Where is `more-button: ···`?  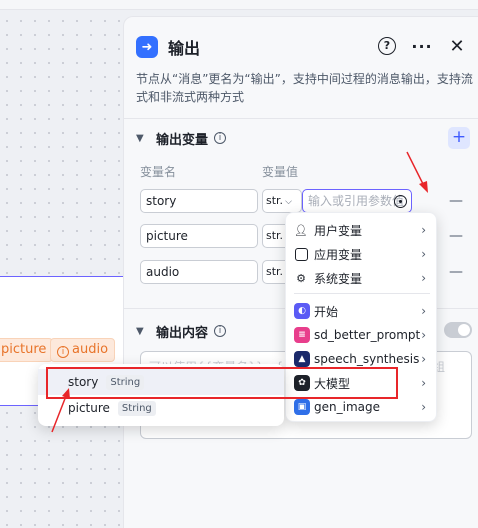 more-button: ··· is located at coordinates (422, 46).